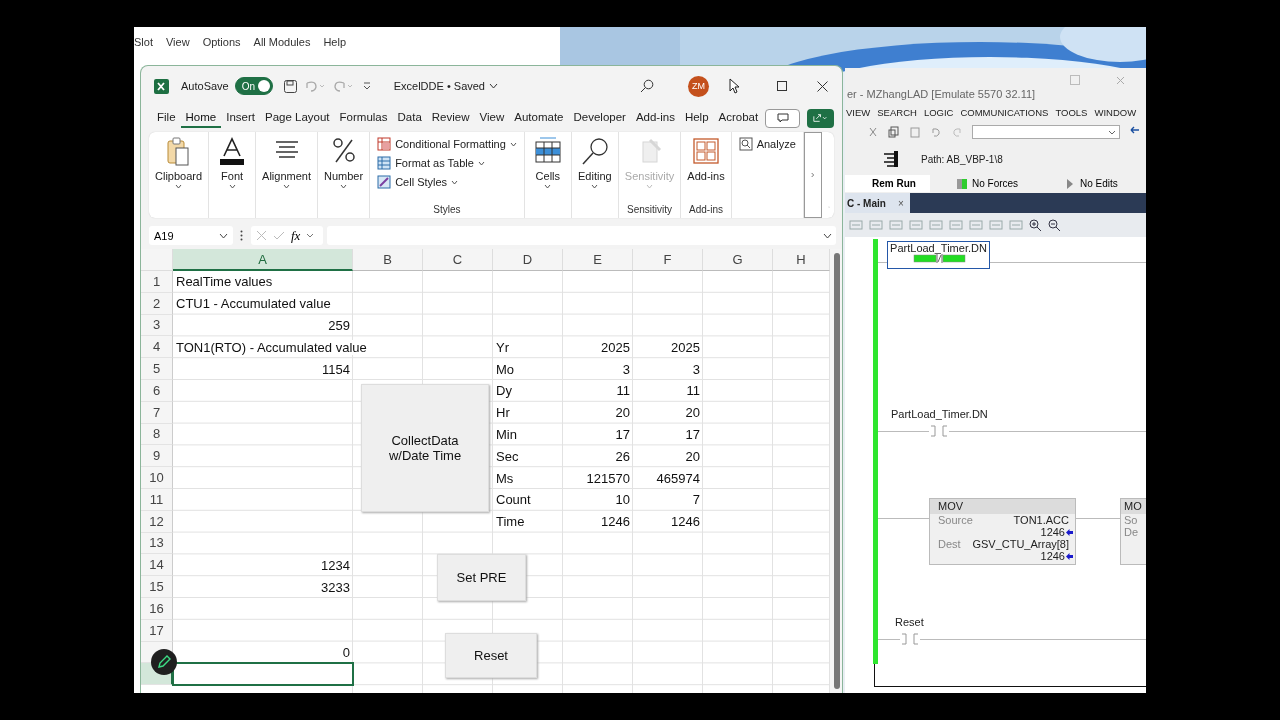 This screenshot has height=720, width=1280. I want to click on ribbon-tab: Help, so click(696, 118).